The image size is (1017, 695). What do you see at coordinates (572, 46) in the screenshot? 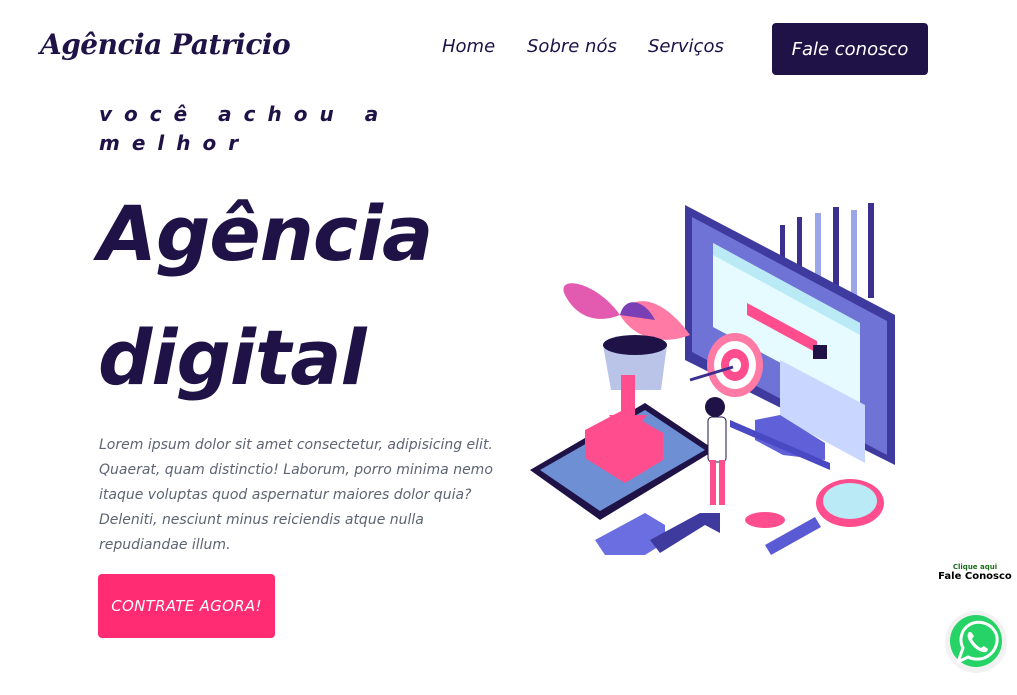
I see `nav-sobre-link: Sobre nós` at bounding box center [572, 46].